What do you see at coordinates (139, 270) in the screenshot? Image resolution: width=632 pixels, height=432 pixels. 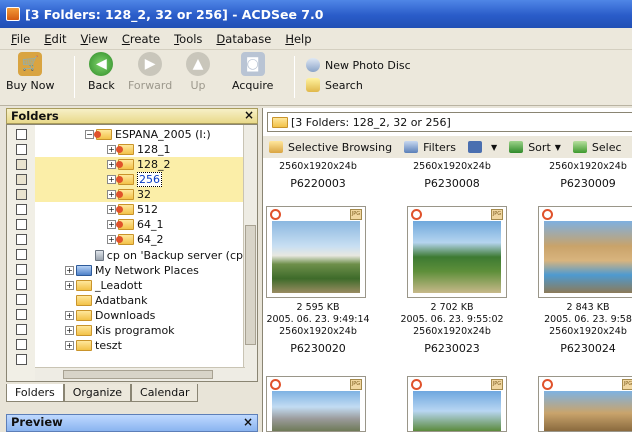 I see `tree-item-my-network-places: + My Network Places` at bounding box center [139, 270].